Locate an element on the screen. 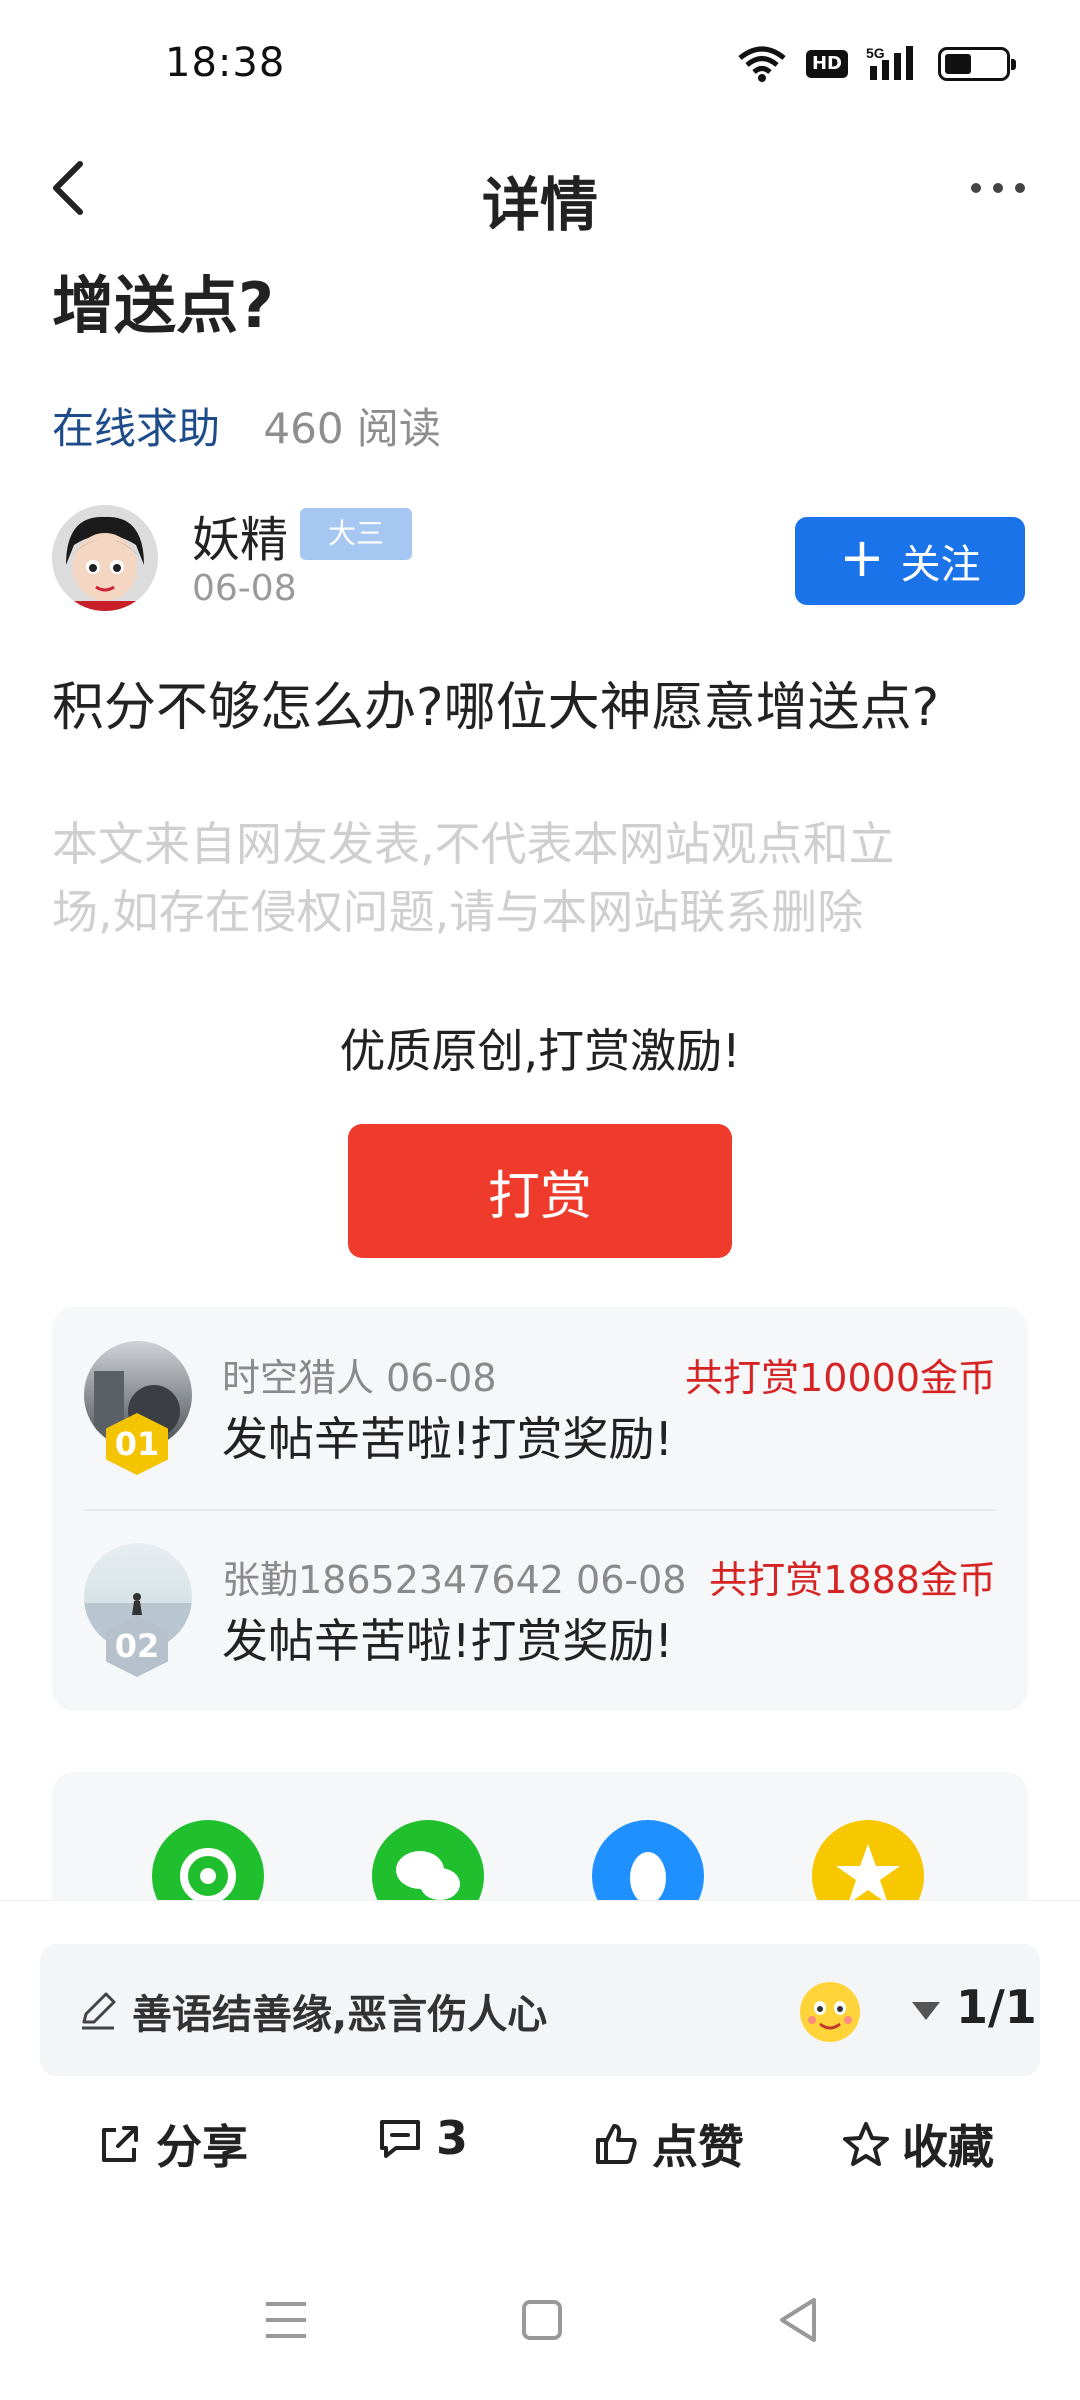 The width and height of the screenshot is (1080, 2400). system-nav-bar is located at coordinates (540, 2330).